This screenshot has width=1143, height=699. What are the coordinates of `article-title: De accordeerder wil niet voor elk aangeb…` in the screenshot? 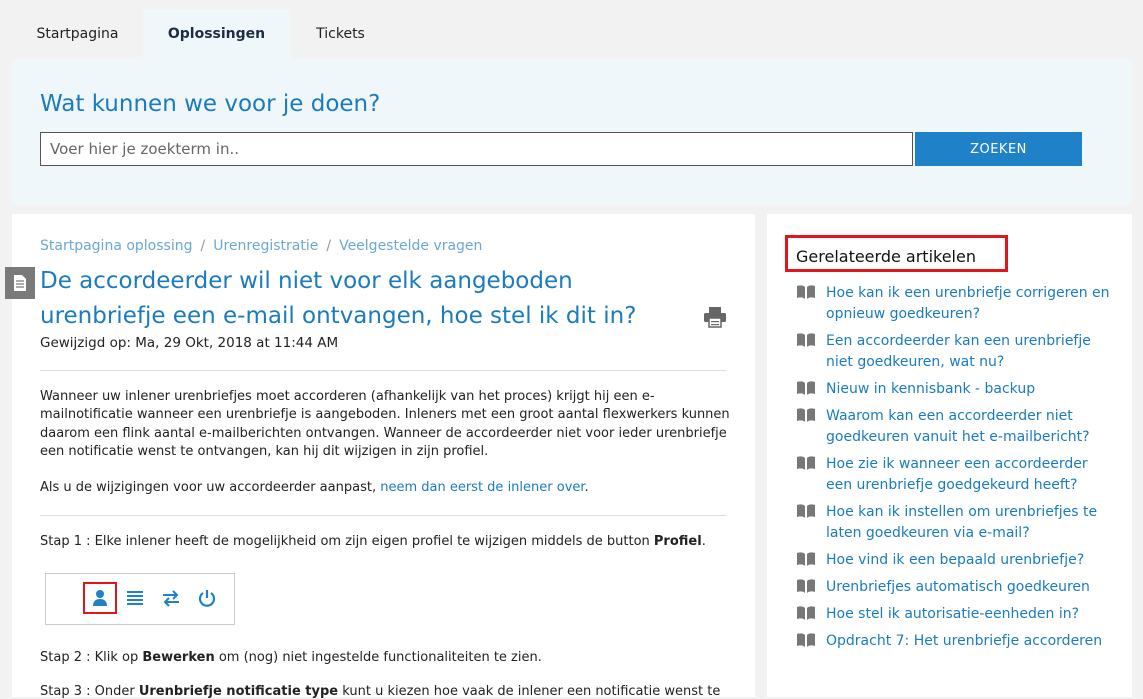 It's located at (338, 298).